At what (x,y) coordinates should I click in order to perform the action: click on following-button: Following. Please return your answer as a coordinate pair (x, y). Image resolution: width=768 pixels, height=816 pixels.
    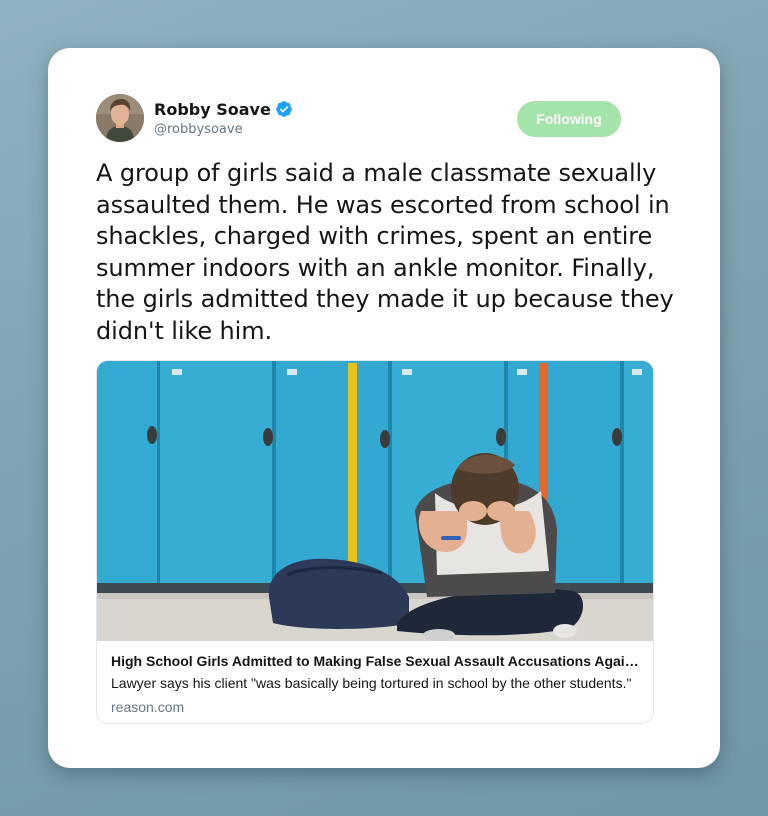
    Looking at the image, I should click on (569, 119).